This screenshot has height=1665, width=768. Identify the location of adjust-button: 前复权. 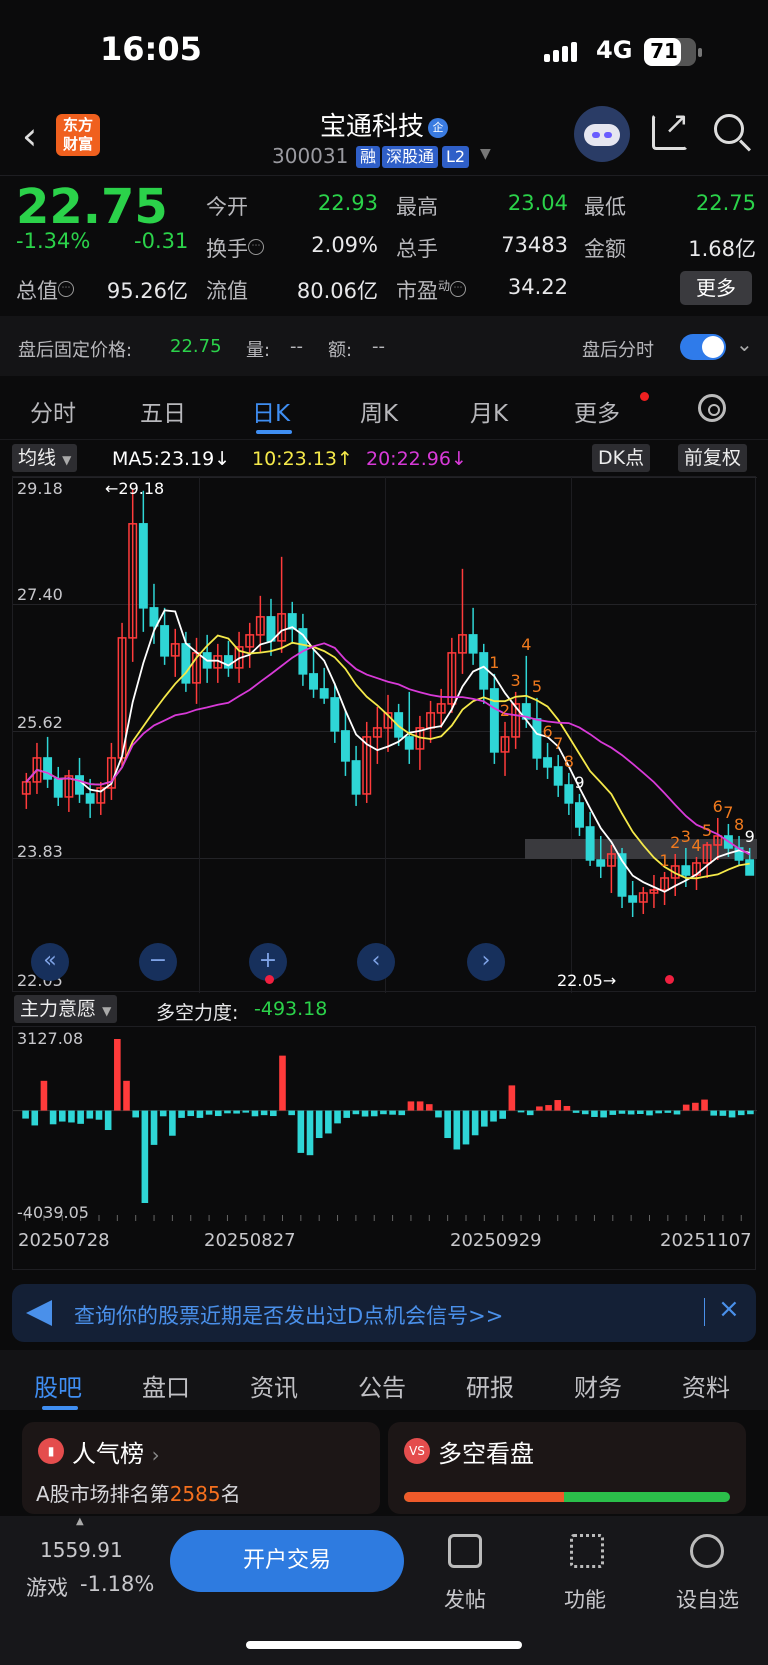
(713, 458).